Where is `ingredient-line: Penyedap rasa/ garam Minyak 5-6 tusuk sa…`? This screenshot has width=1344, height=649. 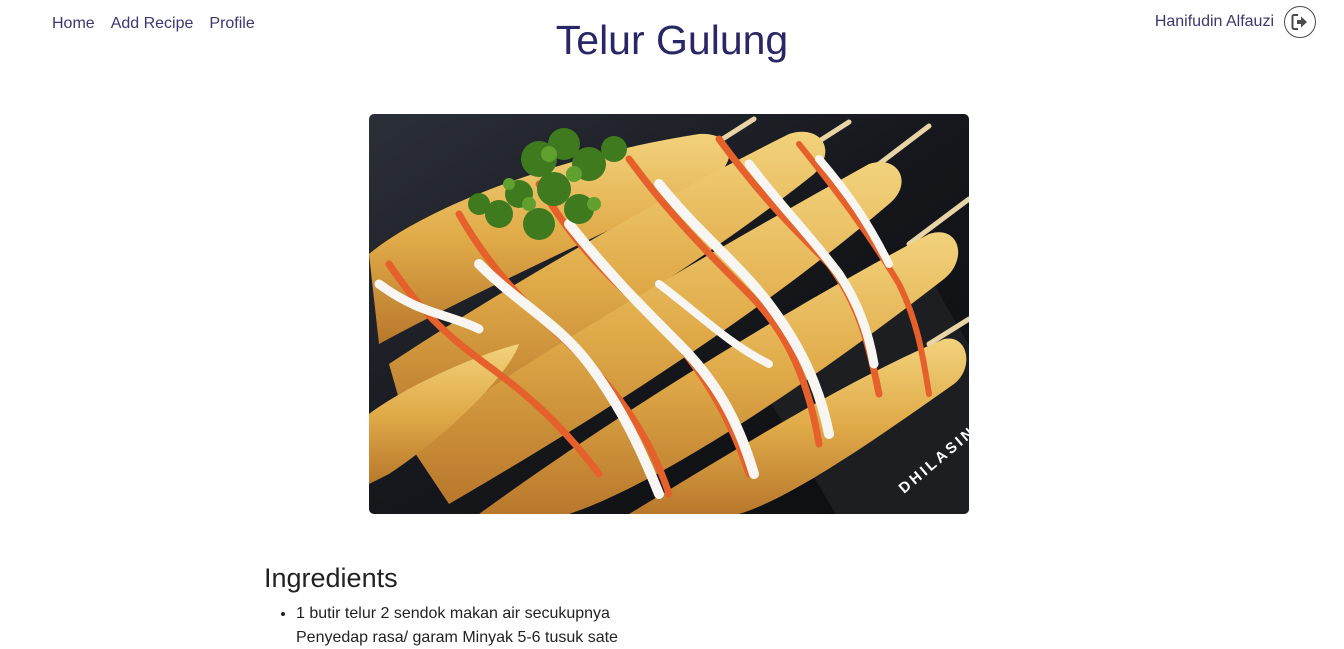 ingredient-line: Penyedap rasa/ garam Minyak 5-6 tusuk sa… is located at coordinates (457, 637).